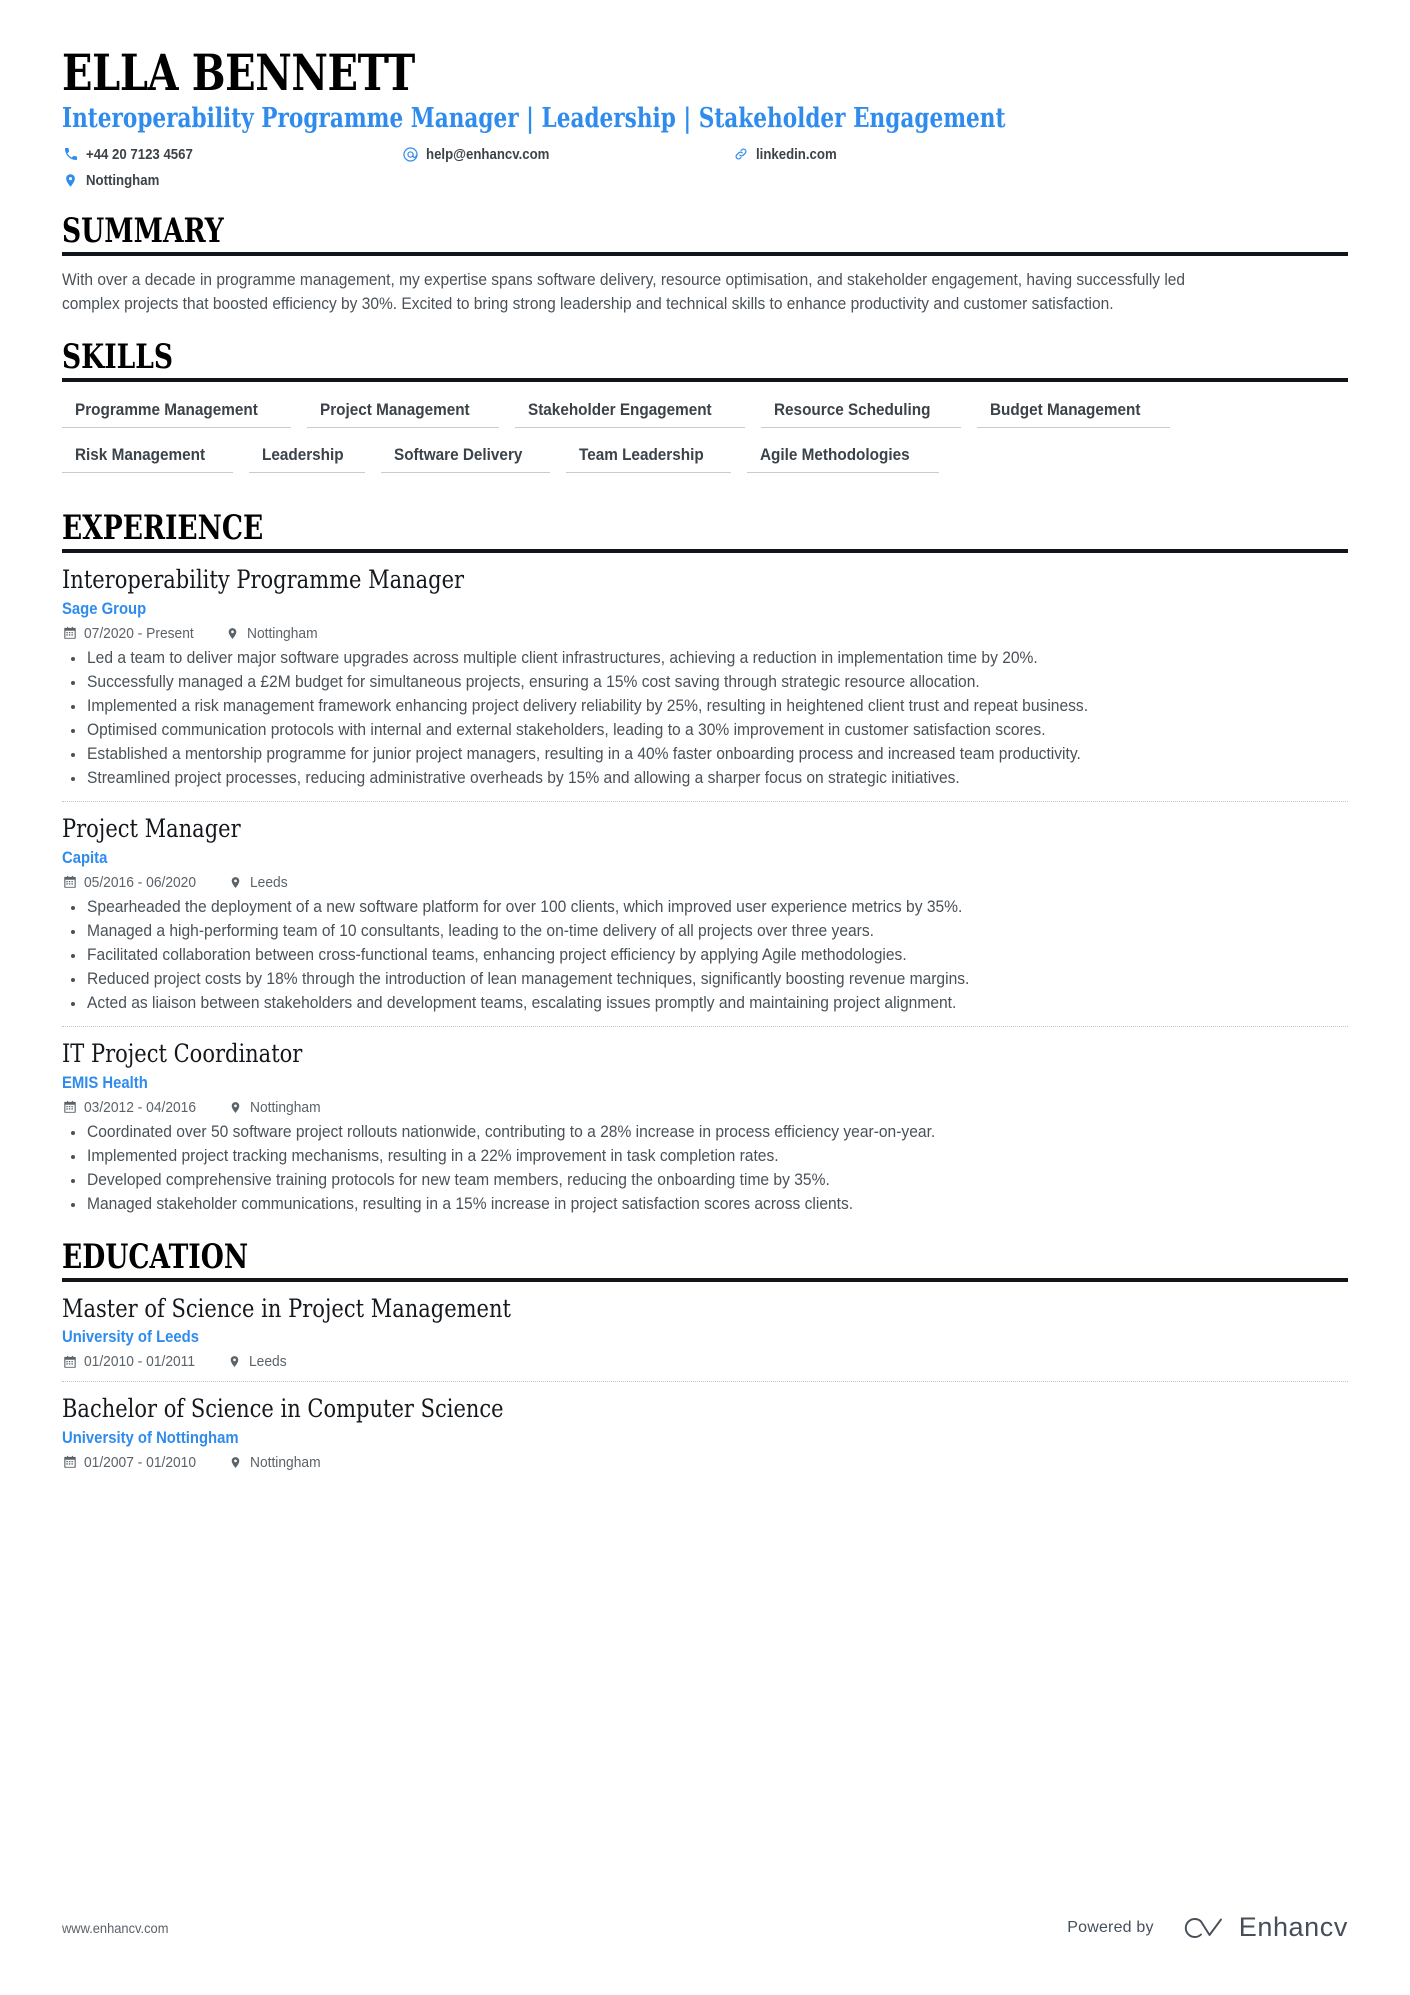 Image resolution: width=1410 pixels, height=1995 pixels. Describe the element at coordinates (85, 857) in the screenshot. I see `entry-organisation-text: Capita` at that location.